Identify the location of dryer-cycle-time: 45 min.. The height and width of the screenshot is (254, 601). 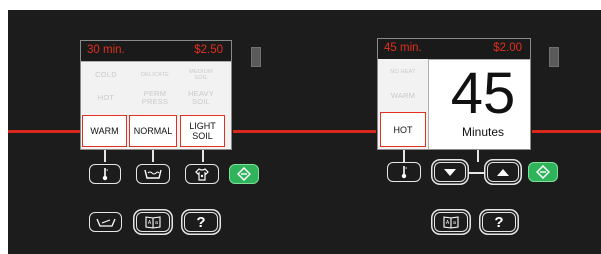
(403, 48).